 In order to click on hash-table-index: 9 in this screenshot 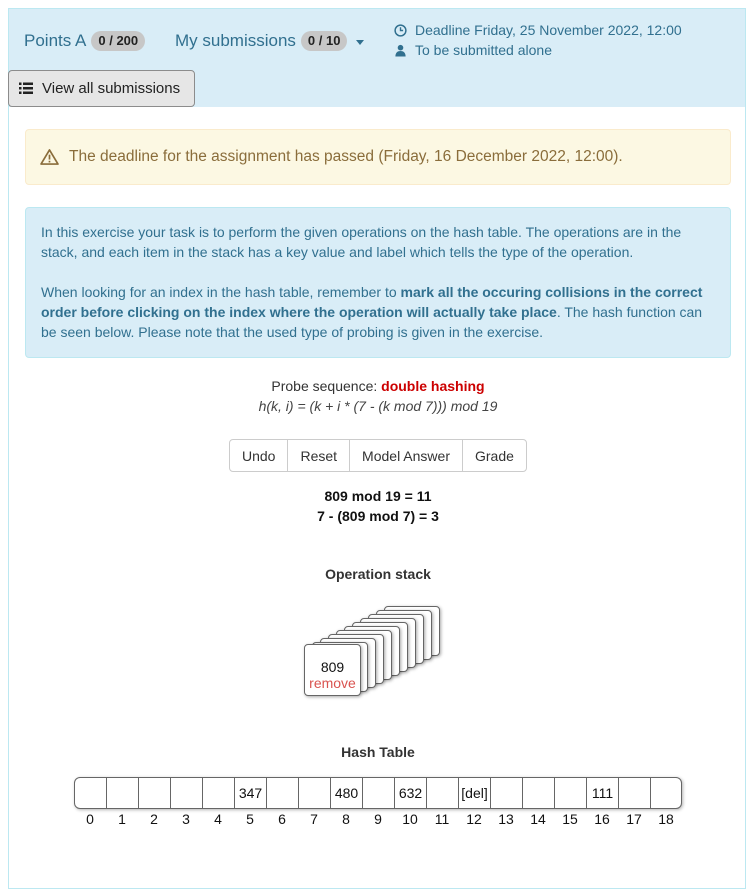, I will do `click(378, 819)`.